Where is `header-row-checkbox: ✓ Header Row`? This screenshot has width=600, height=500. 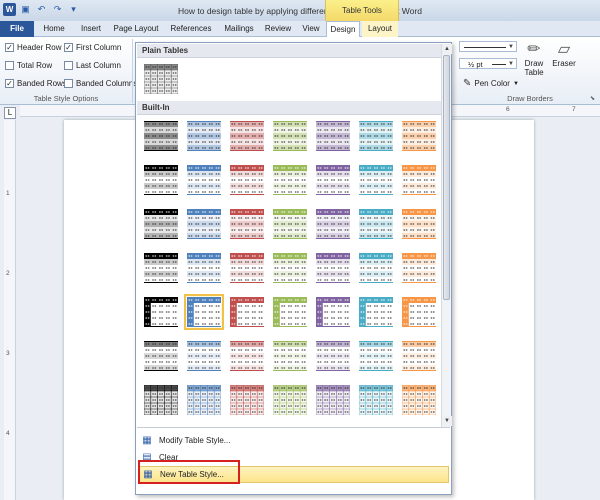 header-row-checkbox: ✓ Header Row is located at coordinates (33, 47).